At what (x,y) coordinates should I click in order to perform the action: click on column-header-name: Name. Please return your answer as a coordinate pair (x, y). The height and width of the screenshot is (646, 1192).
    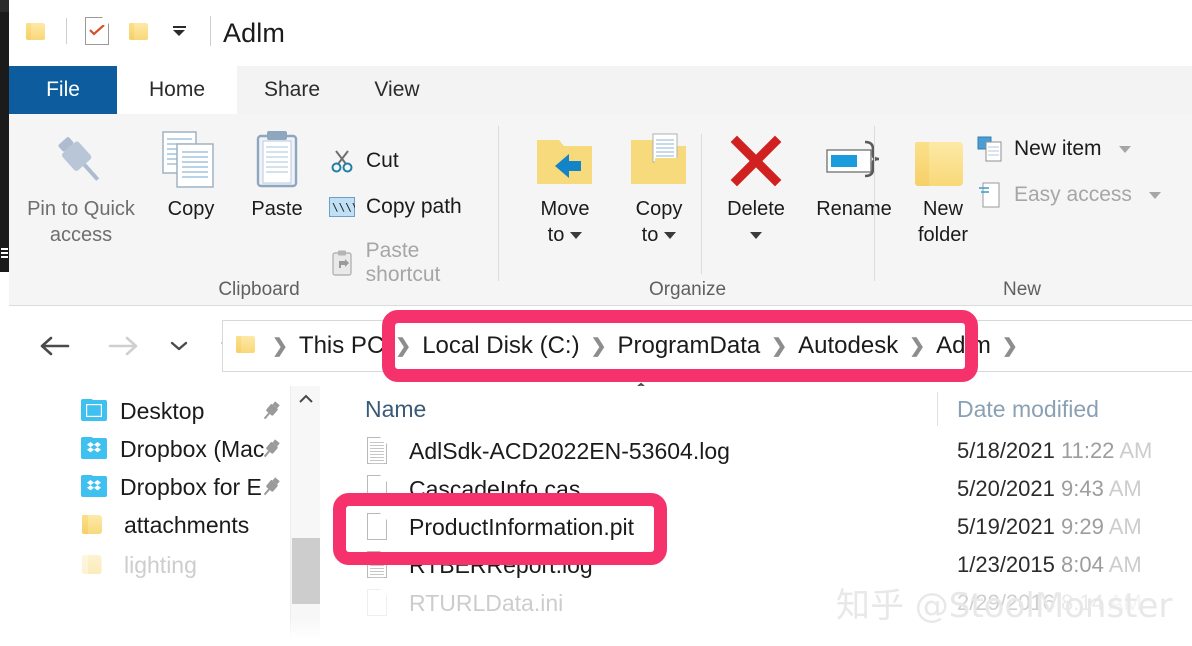
    Looking at the image, I should click on (395, 409).